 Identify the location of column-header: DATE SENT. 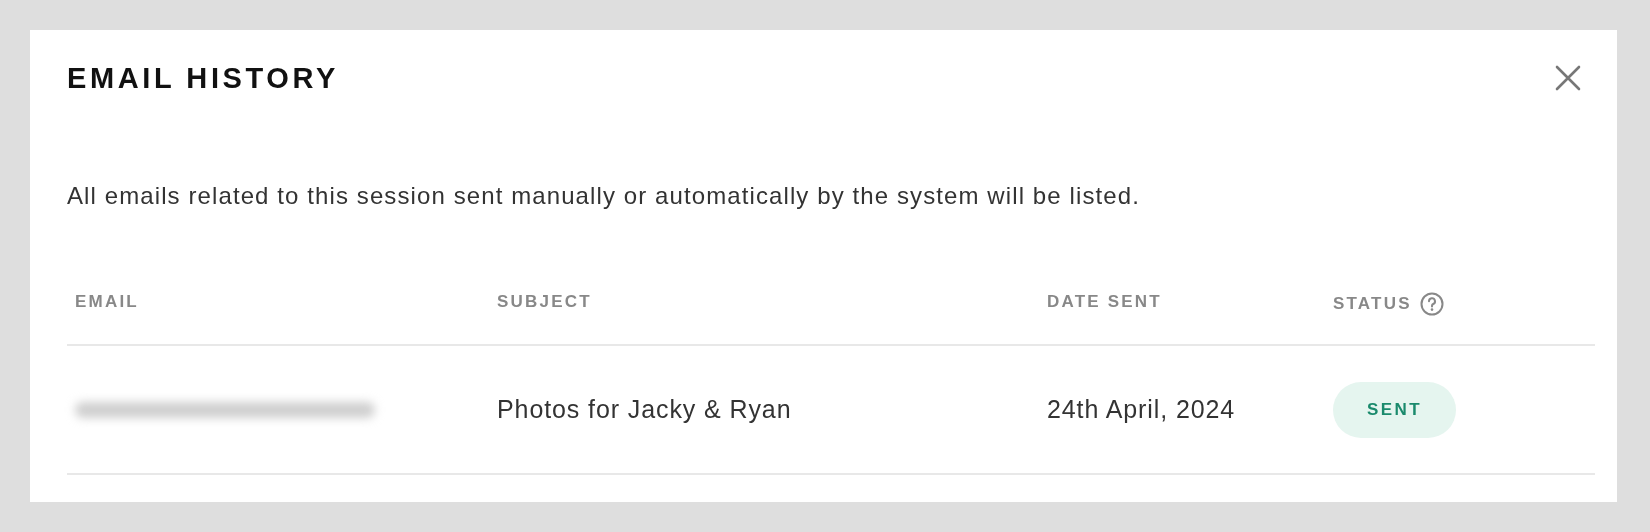
(1104, 302).